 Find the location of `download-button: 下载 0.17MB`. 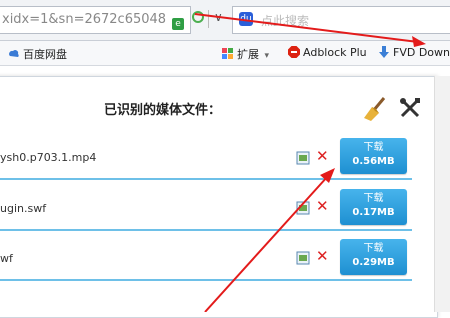

download-button: 下载 0.17MB is located at coordinates (373, 207).